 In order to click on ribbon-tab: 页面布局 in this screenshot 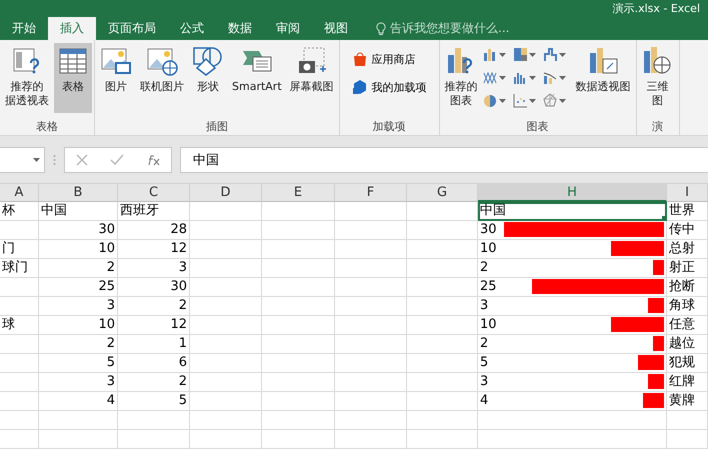, I will do `click(132, 28)`.